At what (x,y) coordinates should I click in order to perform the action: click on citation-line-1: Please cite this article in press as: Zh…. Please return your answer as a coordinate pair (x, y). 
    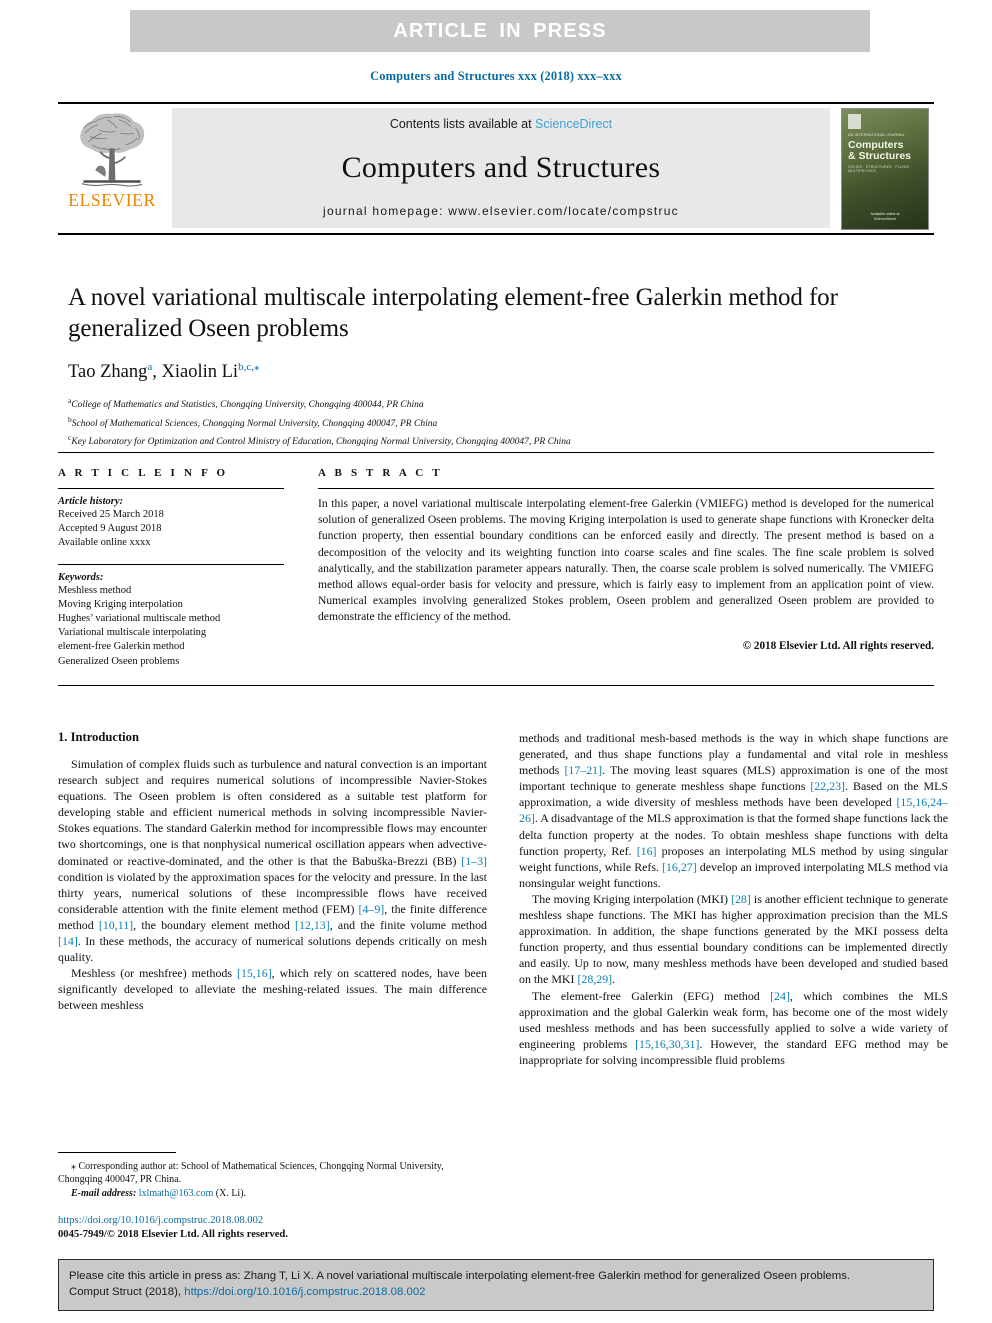
    Looking at the image, I should click on (460, 1276).